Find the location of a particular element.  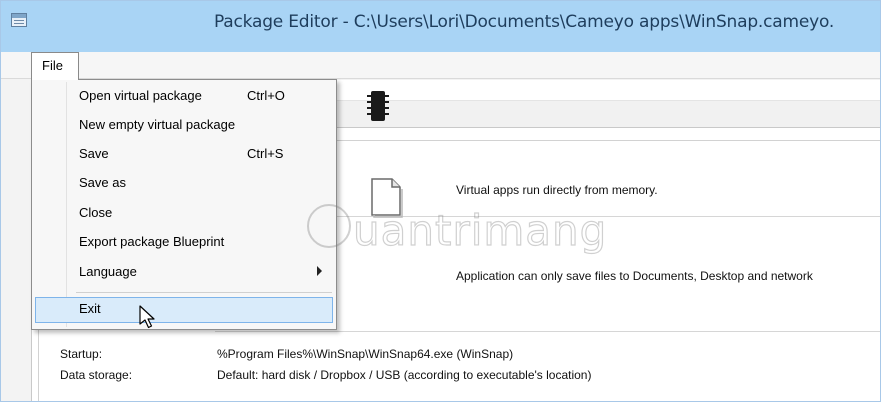

menu-item-shortcut: Ctrl+S is located at coordinates (265, 153).